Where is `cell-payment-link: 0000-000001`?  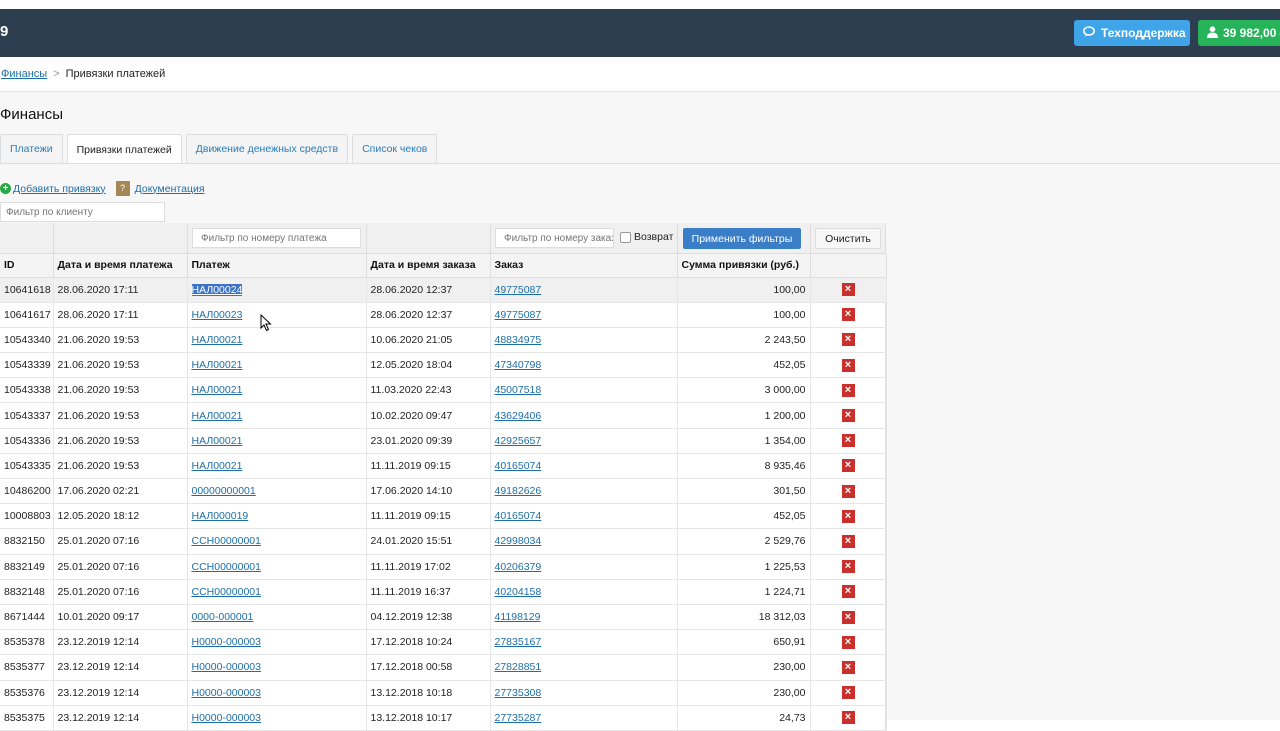
cell-payment-link: 0000-000001 is located at coordinates (223, 617).